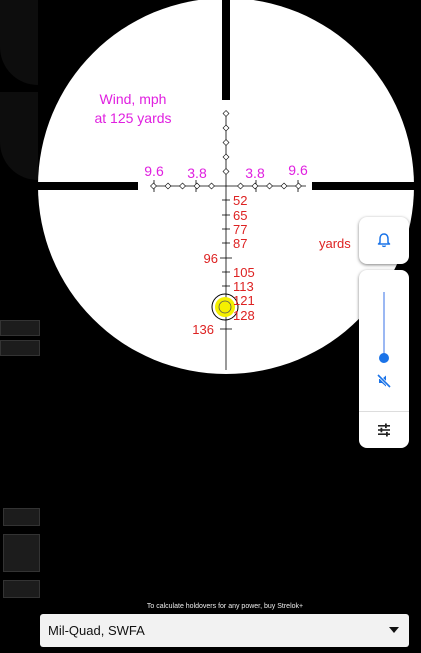  What do you see at coordinates (244, 272) in the screenshot?
I see `holdover-105: 105` at bounding box center [244, 272].